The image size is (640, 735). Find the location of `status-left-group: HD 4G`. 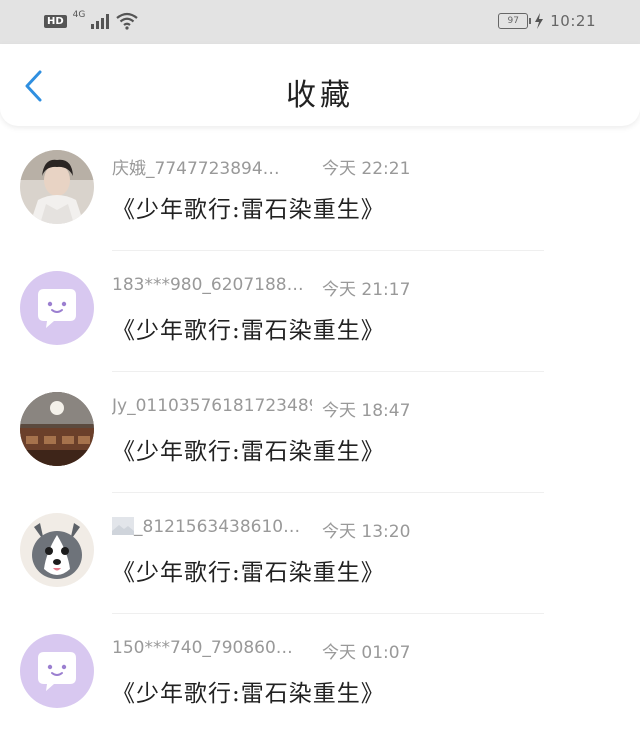

status-left-group: HD 4G is located at coordinates (91, 20).